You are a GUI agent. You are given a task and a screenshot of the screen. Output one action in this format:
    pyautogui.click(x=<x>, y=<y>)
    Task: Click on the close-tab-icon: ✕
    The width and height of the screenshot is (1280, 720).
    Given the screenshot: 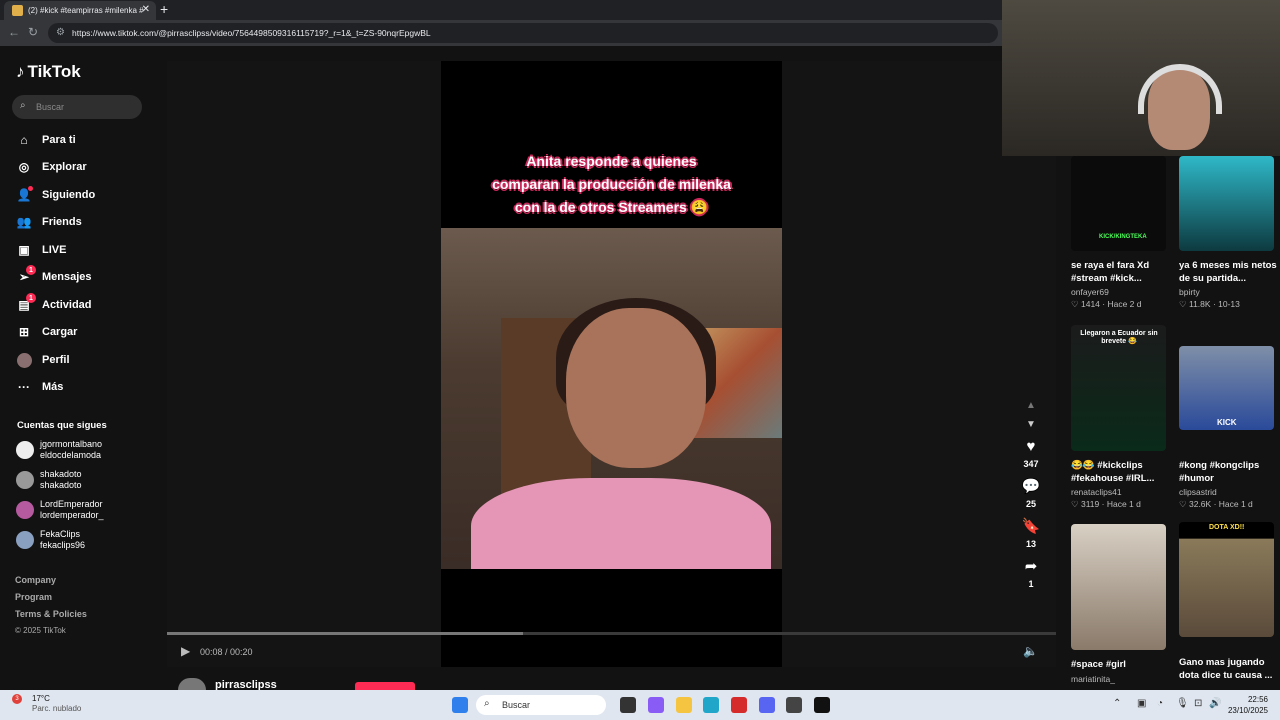 What is the action you would take?
    pyautogui.click(x=146, y=9)
    